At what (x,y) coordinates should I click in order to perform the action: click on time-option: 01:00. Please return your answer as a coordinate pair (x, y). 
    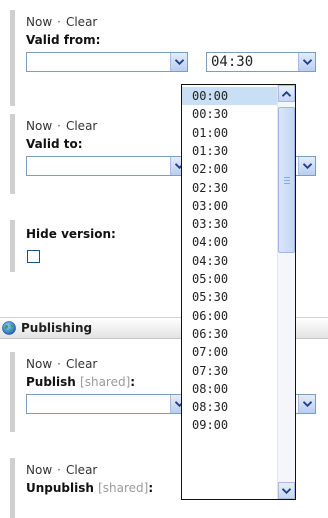
    Looking at the image, I should click on (230, 133).